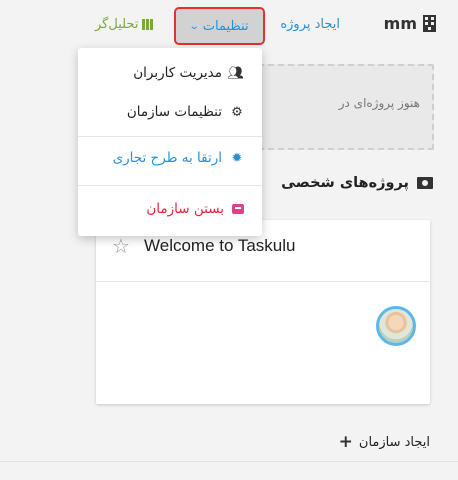  I want to click on project-title: Welcome to Taskulu, so click(220, 246).